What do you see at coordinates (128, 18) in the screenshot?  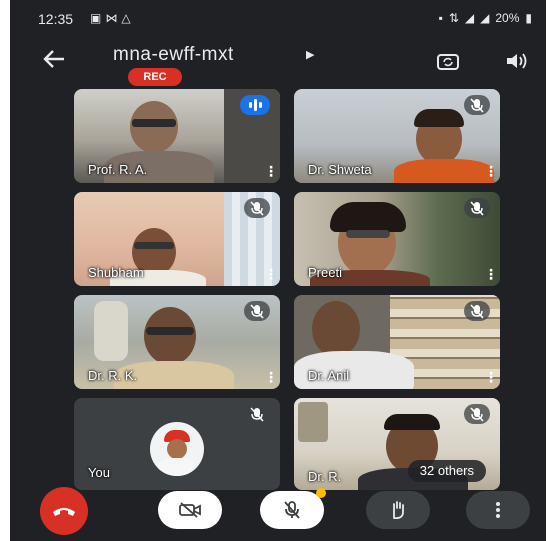 I see `alert-icon: △` at bounding box center [128, 18].